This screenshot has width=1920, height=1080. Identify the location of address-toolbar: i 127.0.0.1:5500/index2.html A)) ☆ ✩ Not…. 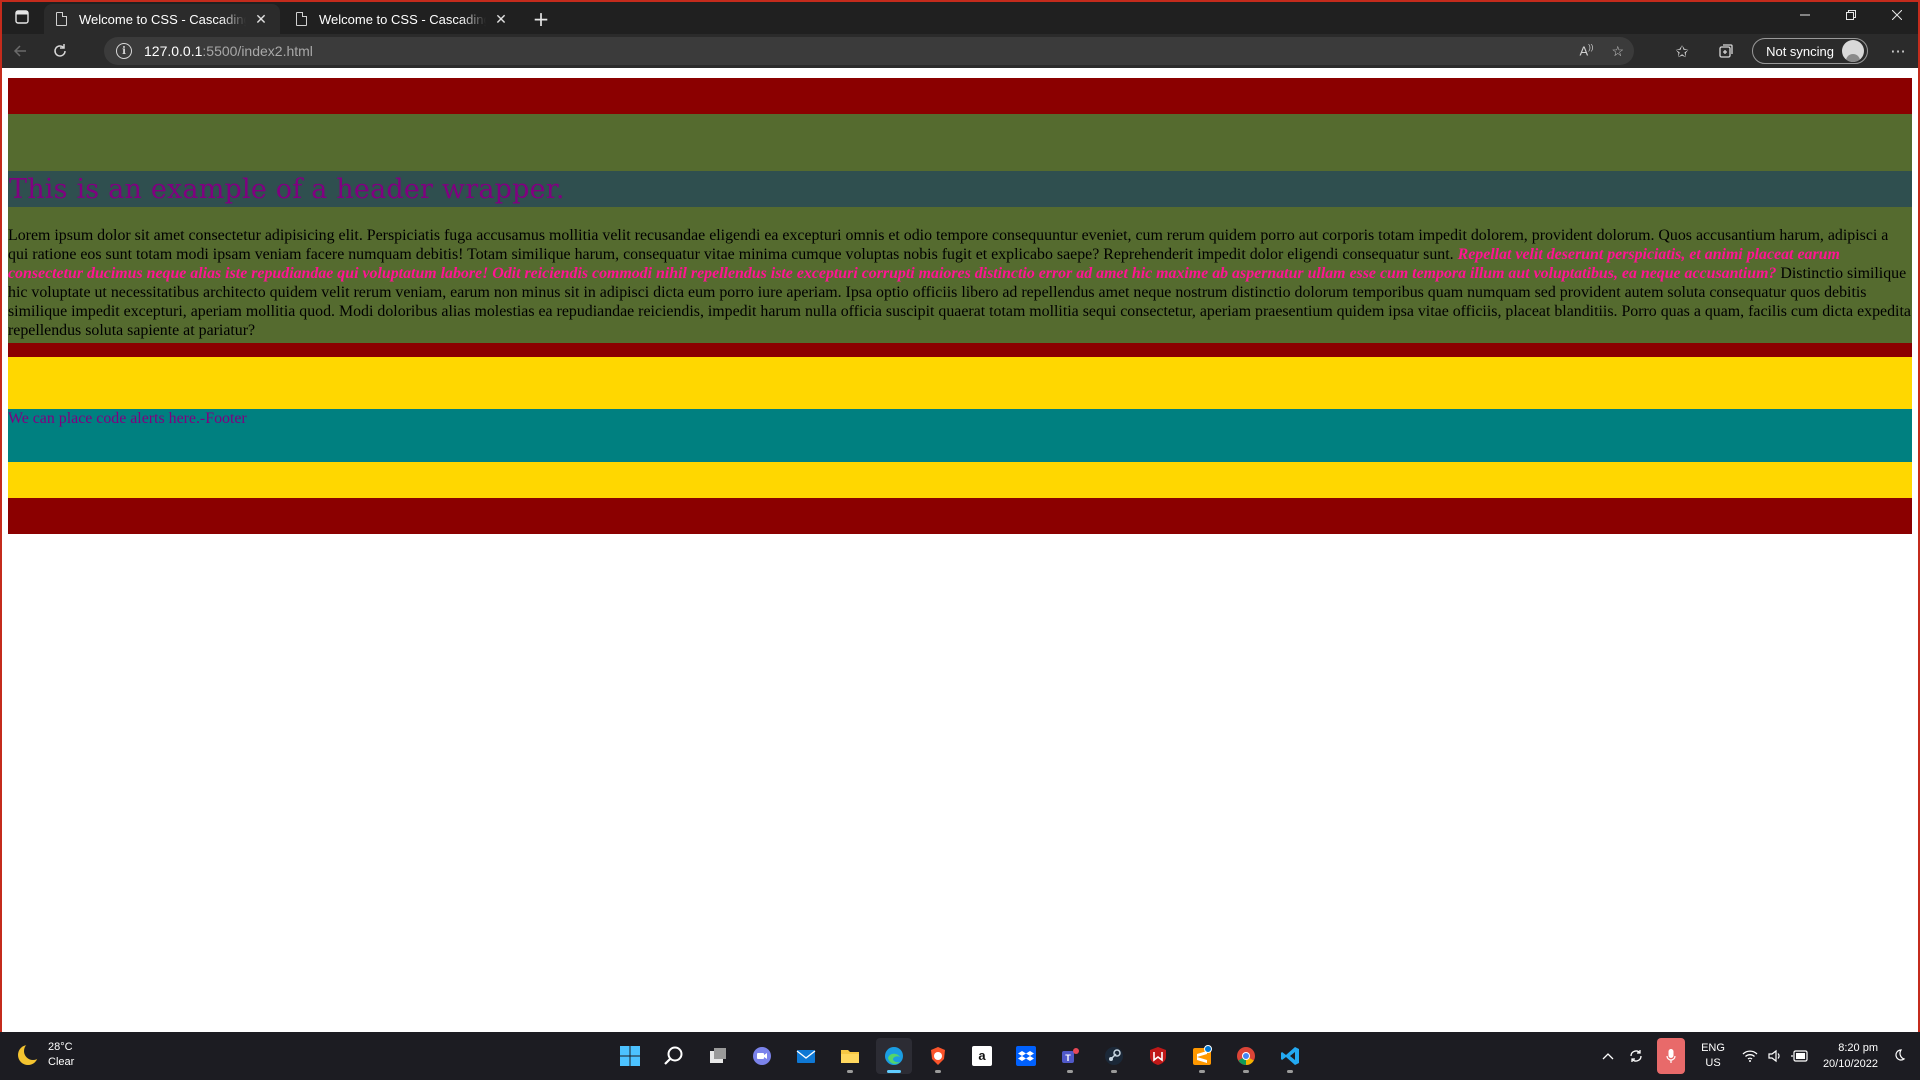
(960, 51).